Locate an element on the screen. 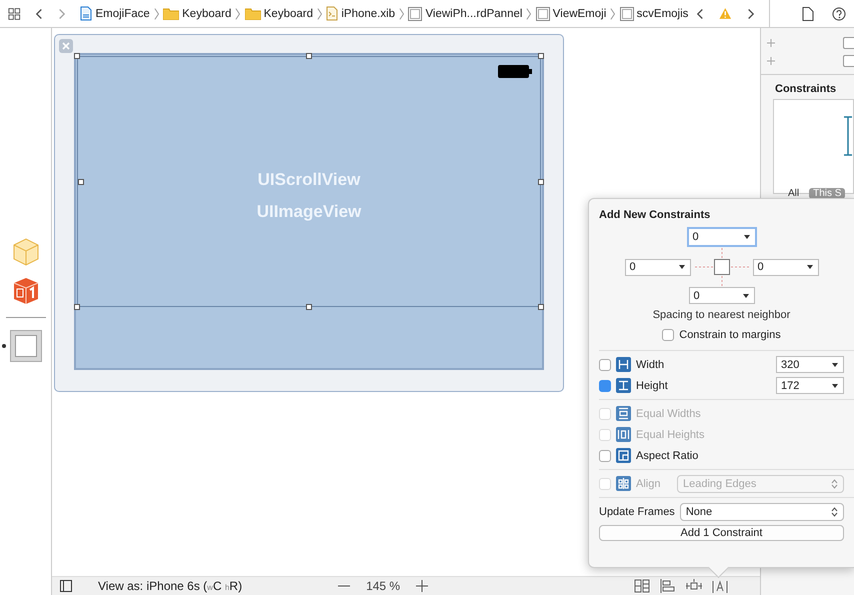 This screenshot has width=854, height=595. breadcrumb-item: scvEmojis is located at coordinates (654, 13).